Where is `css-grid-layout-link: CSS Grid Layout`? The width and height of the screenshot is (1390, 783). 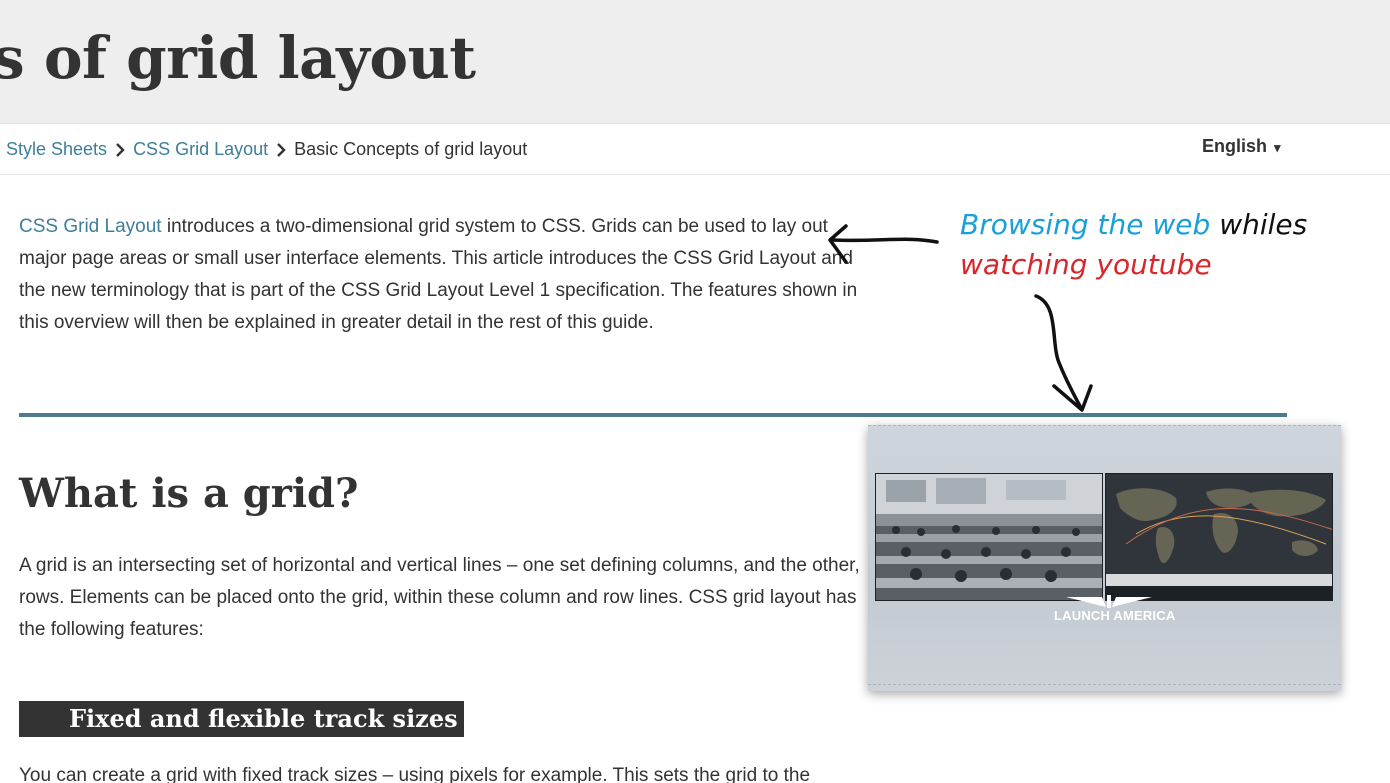 css-grid-layout-link: CSS Grid Layout is located at coordinates (90, 226).